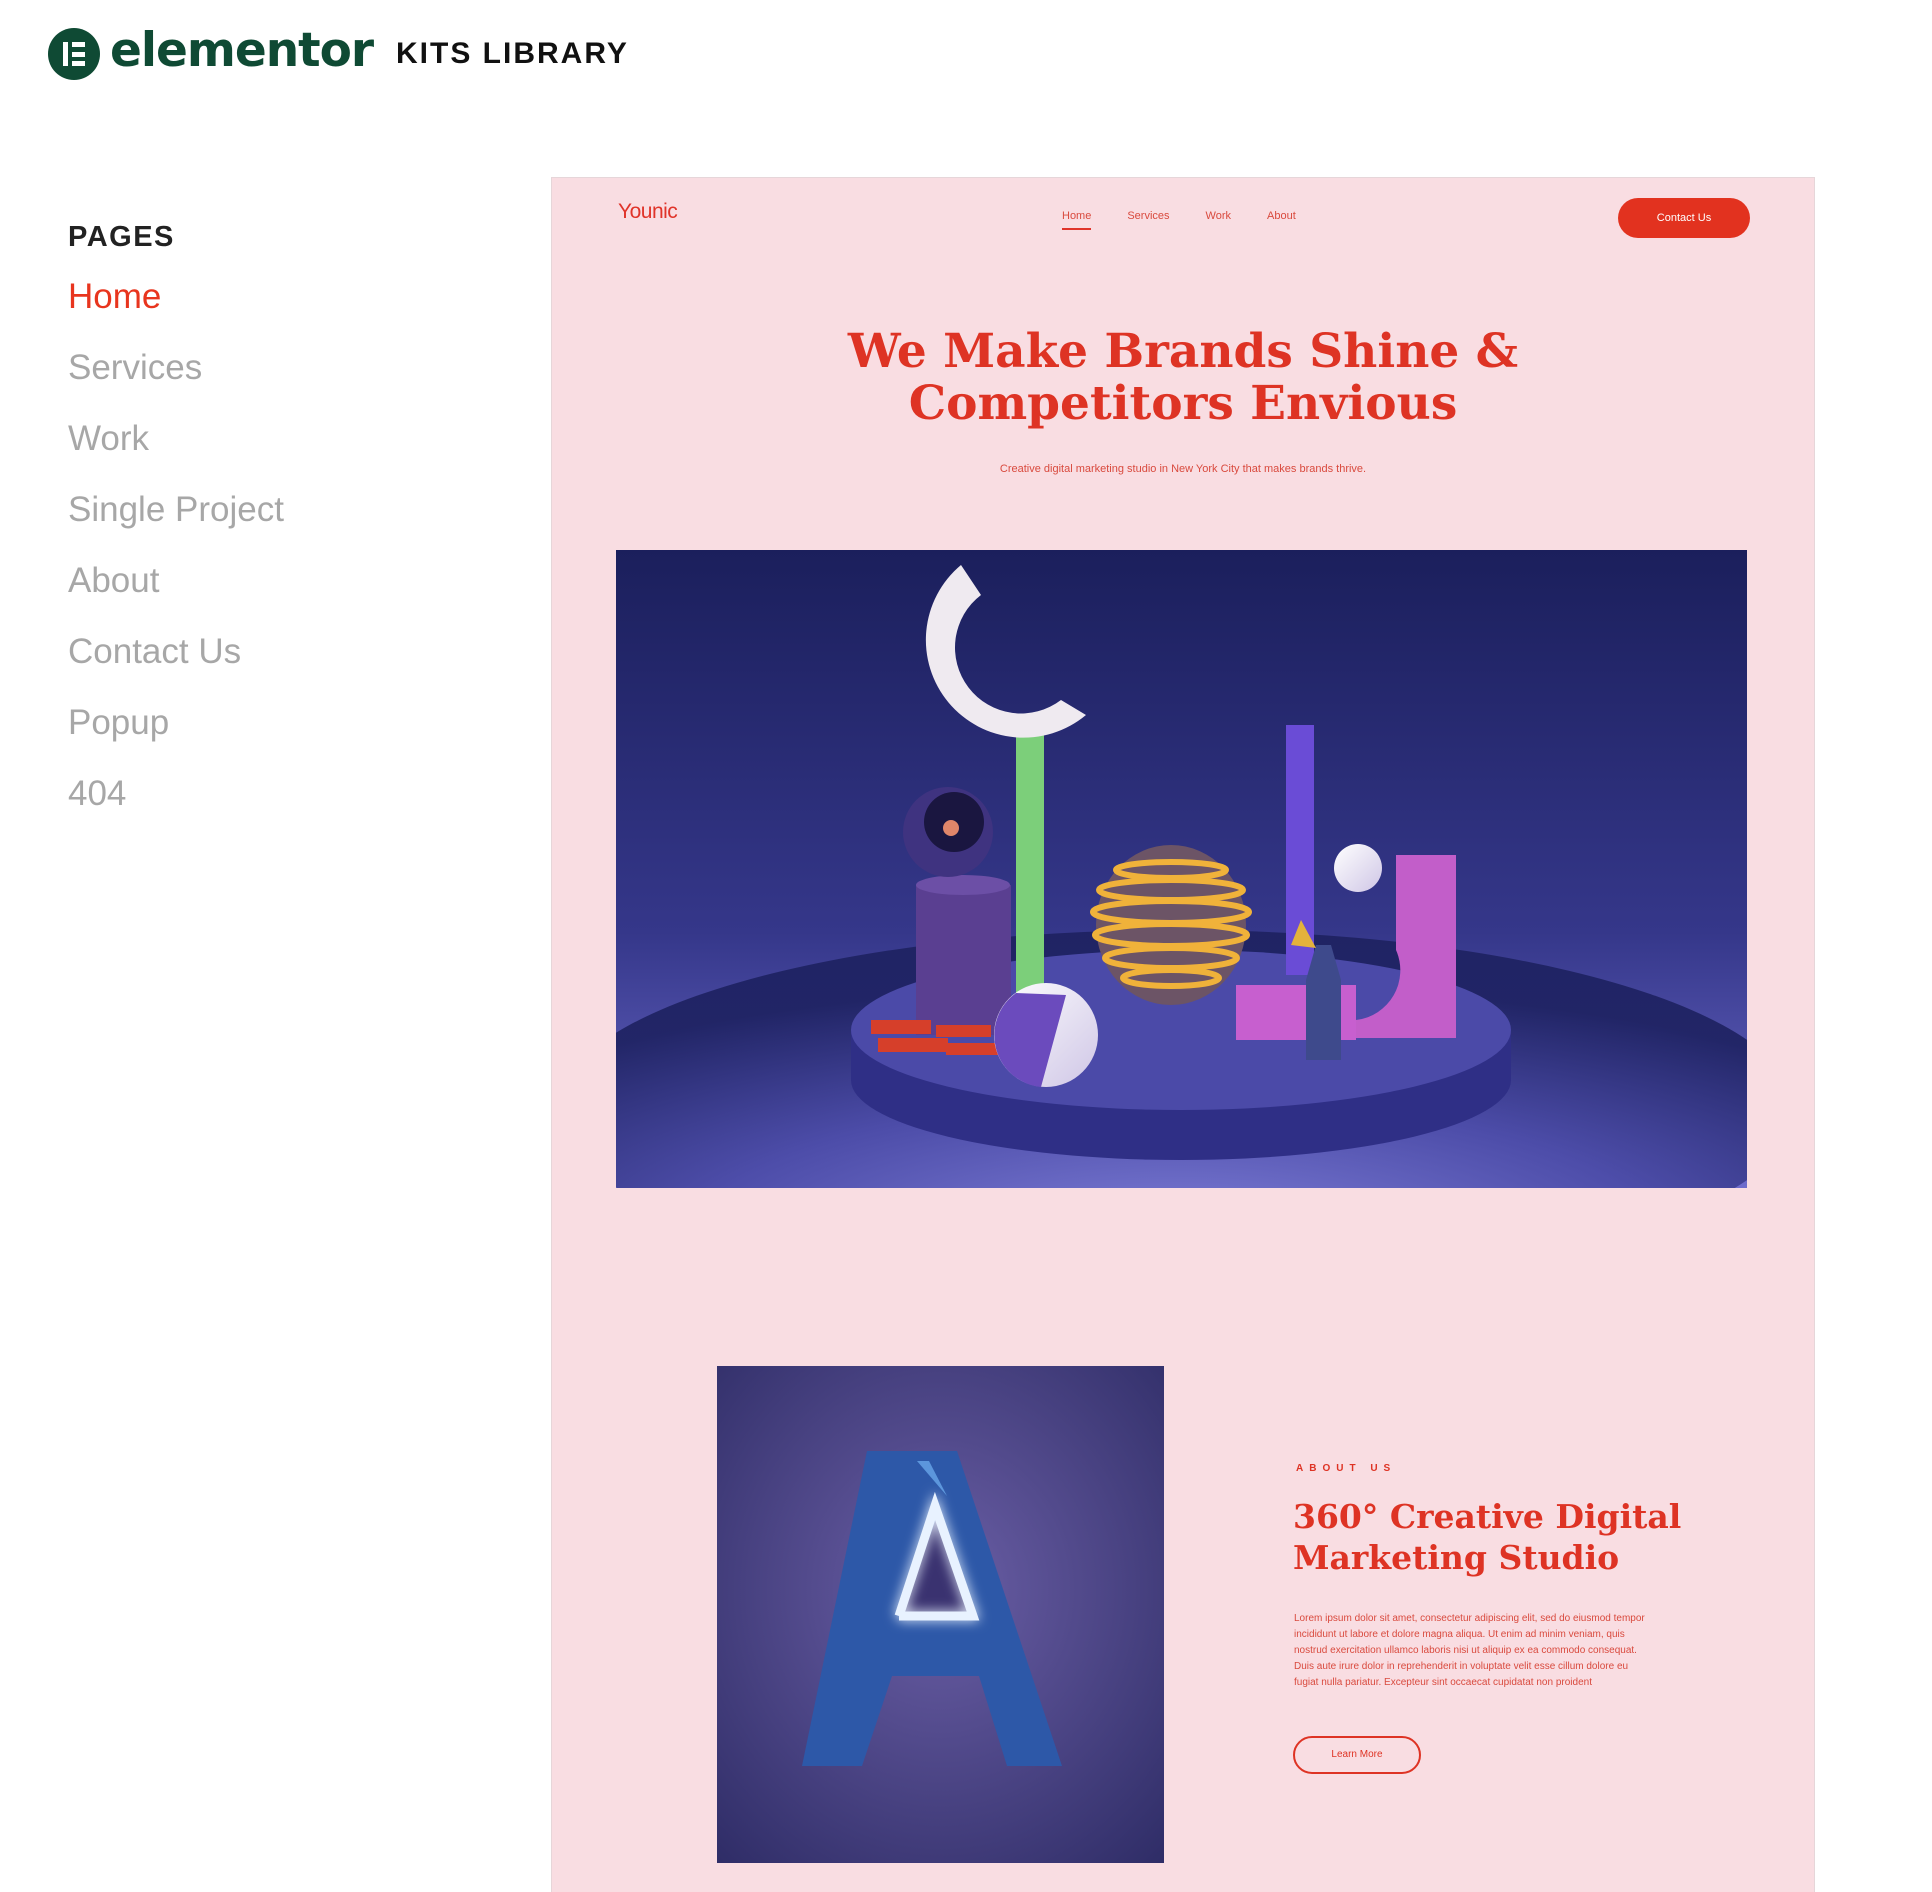  Describe the element at coordinates (268, 591) in the screenshot. I see `page-item-about: About` at that location.